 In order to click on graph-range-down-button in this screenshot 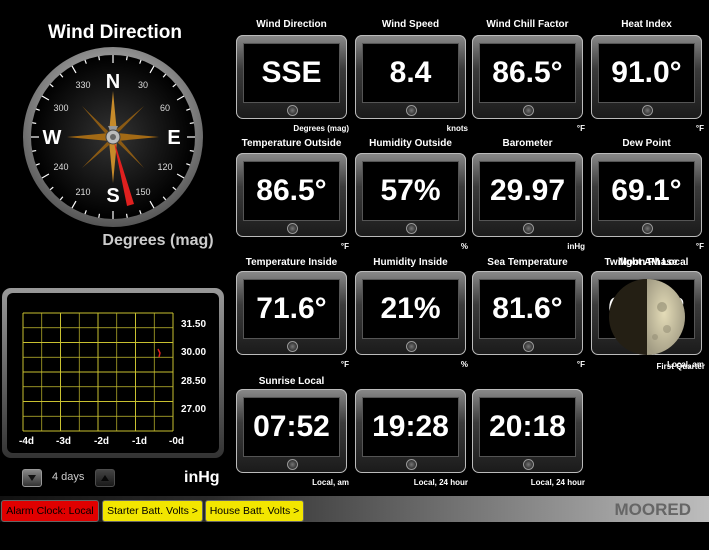, I will do `click(32, 478)`.